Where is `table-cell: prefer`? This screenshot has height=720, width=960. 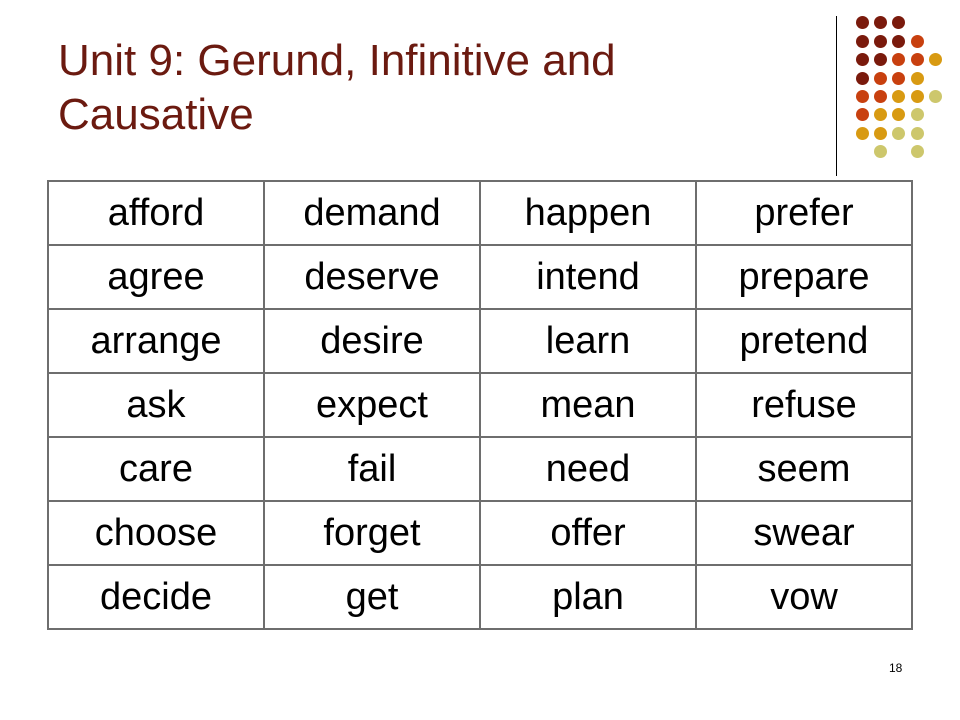 table-cell: prefer is located at coordinates (804, 213).